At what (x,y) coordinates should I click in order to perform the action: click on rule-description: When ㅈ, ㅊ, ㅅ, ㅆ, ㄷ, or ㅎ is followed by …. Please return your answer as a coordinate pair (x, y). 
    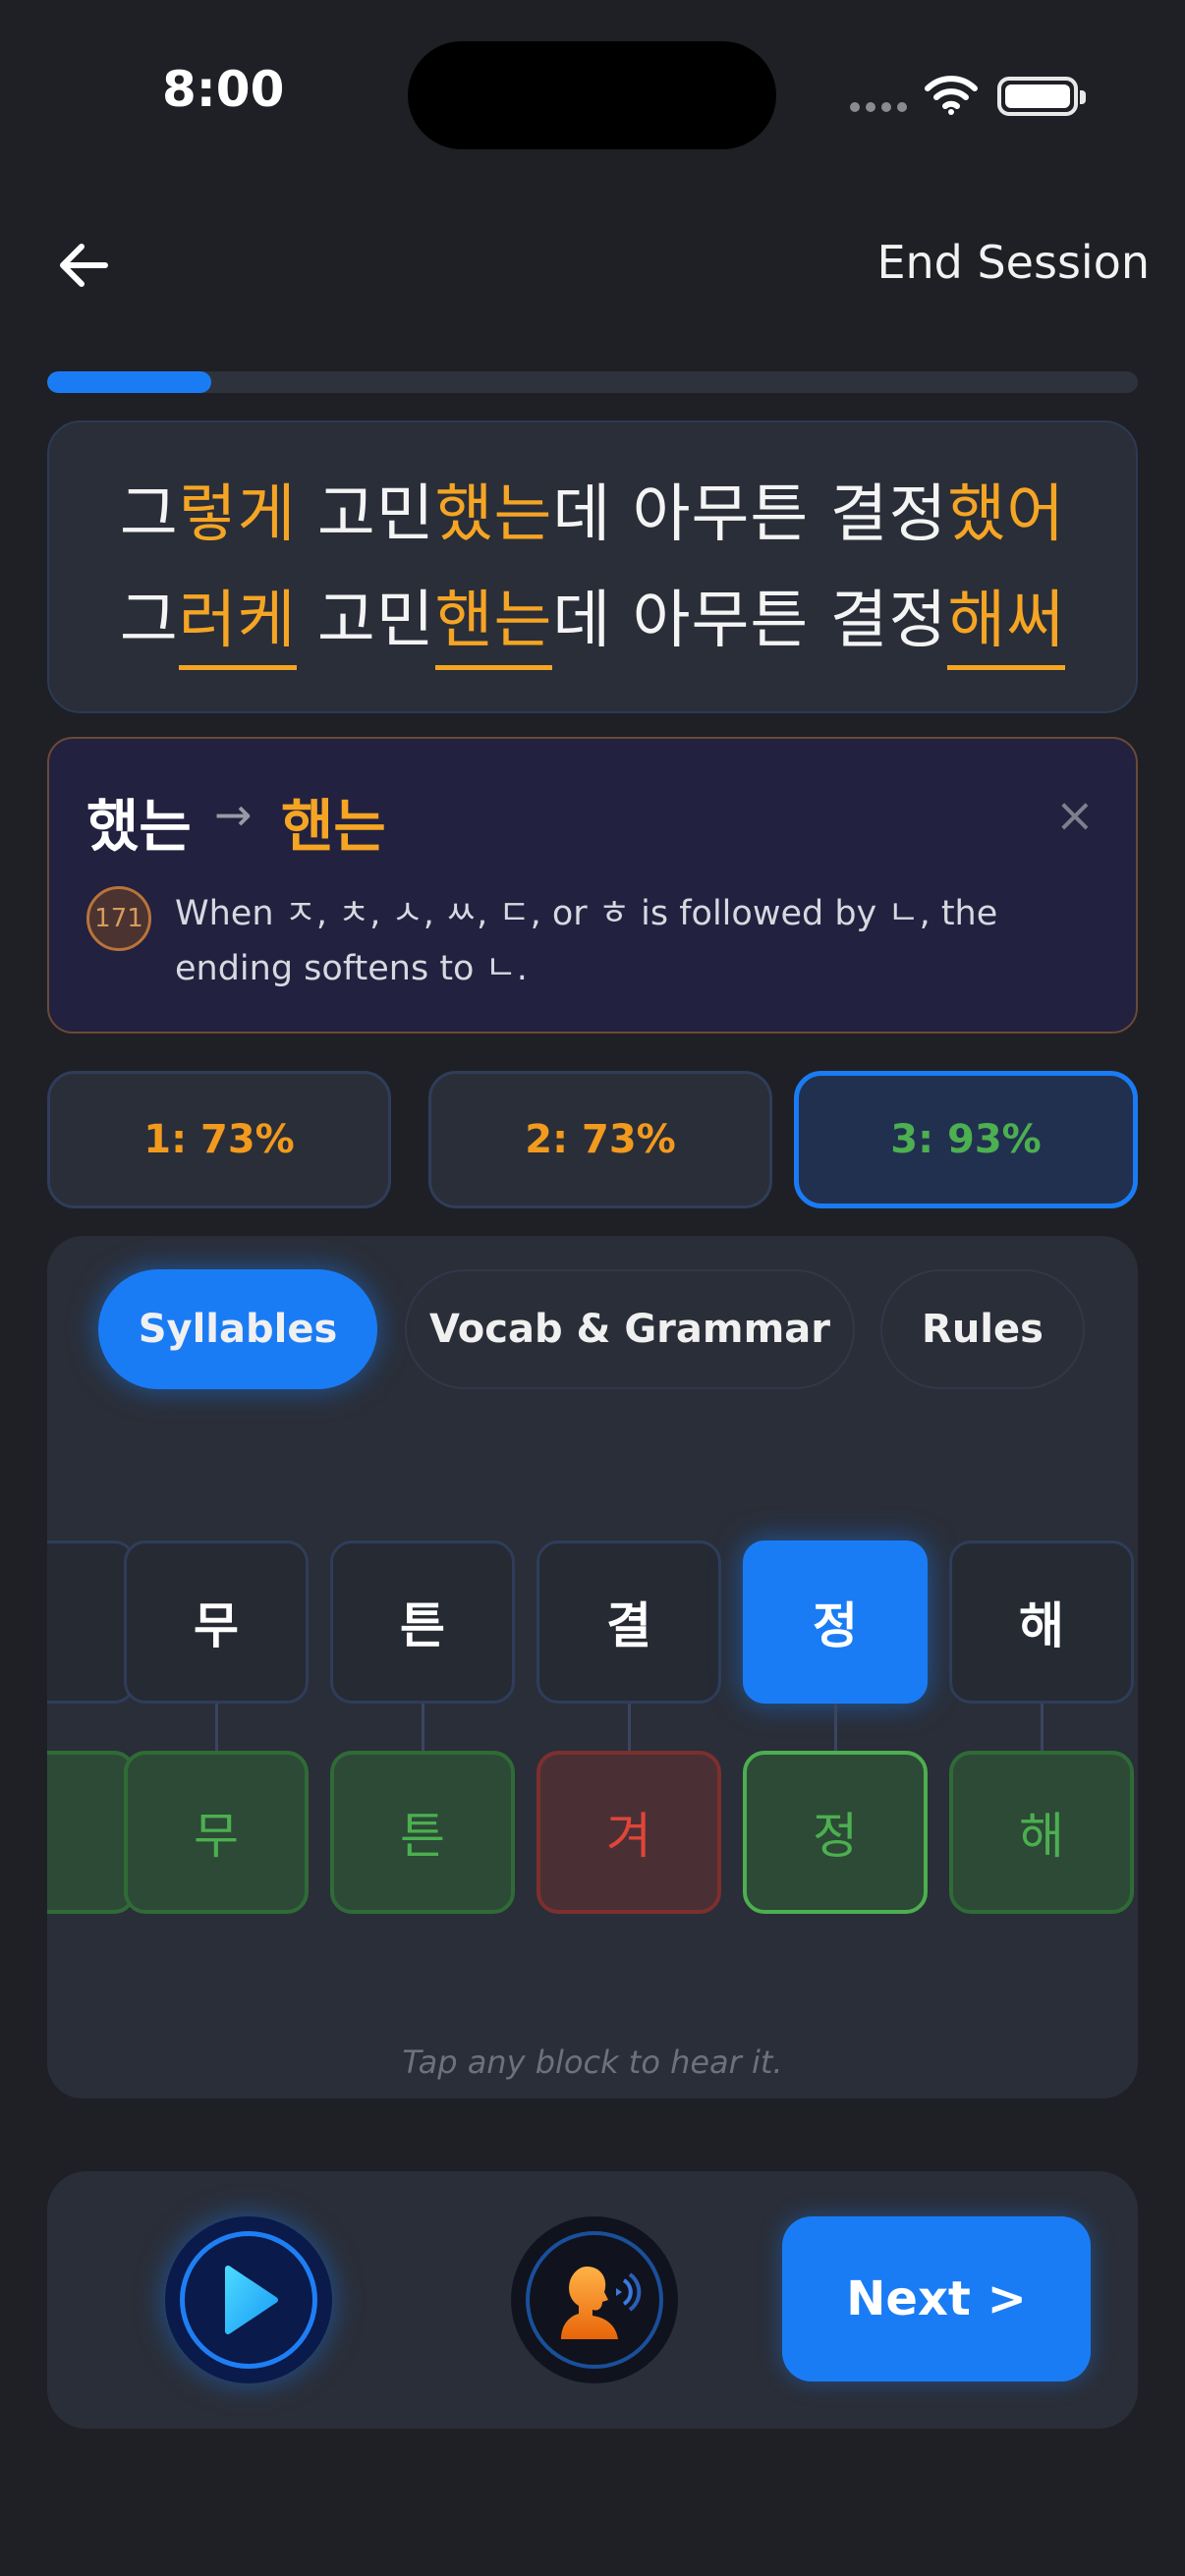
    Looking at the image, I should click on (587, 941).